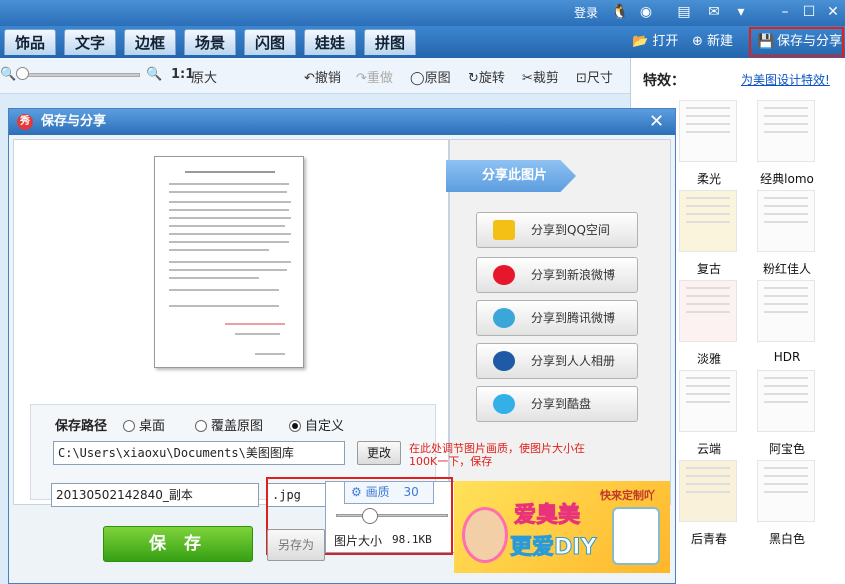  I want to click on dialog-title-bar: 秀 保存与分享 ✕, so click(342, 122).